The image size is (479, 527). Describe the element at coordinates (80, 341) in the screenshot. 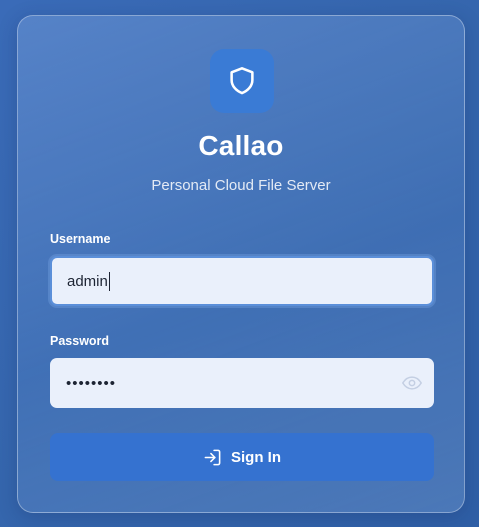

I see `password-label: Password` at that location.